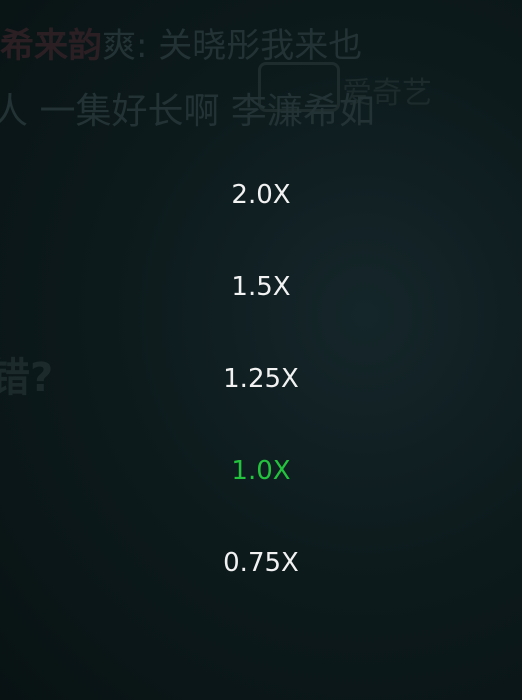  What do you see at coordinates (261, 195) in the screenshot?
I see `speed-option-2x: 2.0X` at bounding box center [261, 195].